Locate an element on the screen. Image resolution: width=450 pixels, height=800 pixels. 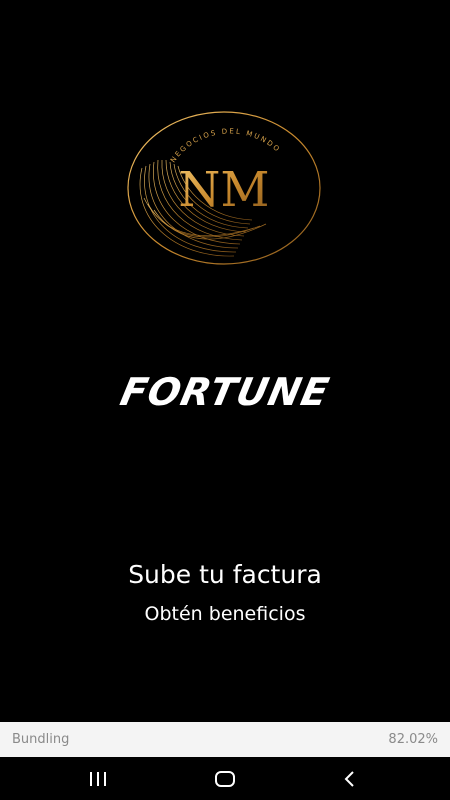
recent-apps-button is located at coordinates (98, 779).